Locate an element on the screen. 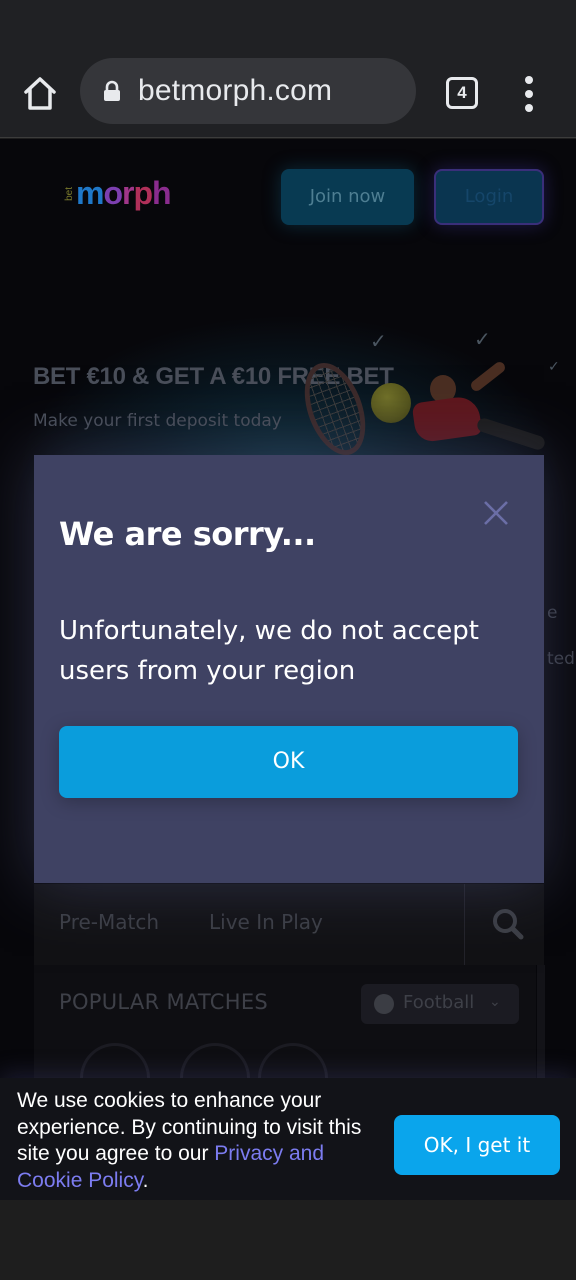 This screenshot has width=576, height=1280. browser-toolbar: betmorph.com 4 is located at coordinates (288, 93).